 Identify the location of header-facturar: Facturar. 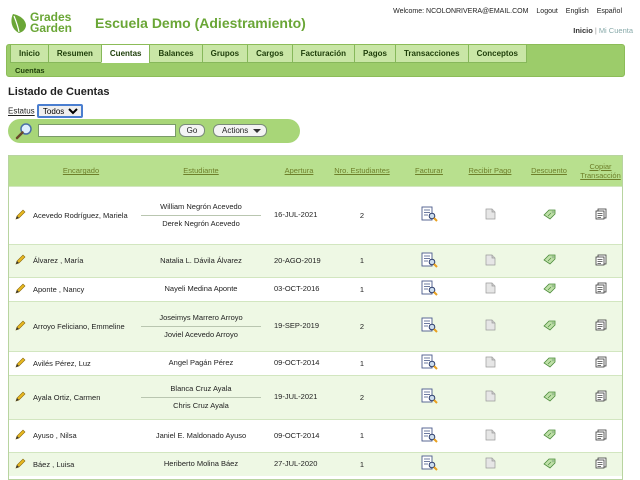
(429, 171).